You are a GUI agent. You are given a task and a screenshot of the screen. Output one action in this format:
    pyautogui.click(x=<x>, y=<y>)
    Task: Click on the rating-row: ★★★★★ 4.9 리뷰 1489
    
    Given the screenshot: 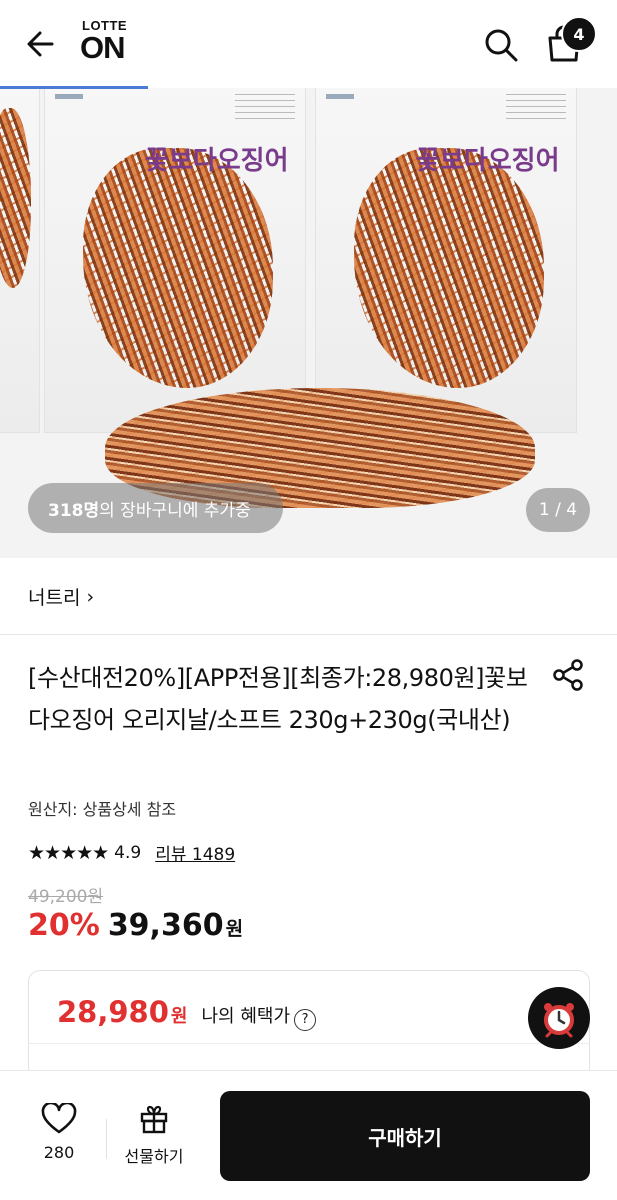 What is the action you would take?
    pyautogui.click(x=131, y=853)
    